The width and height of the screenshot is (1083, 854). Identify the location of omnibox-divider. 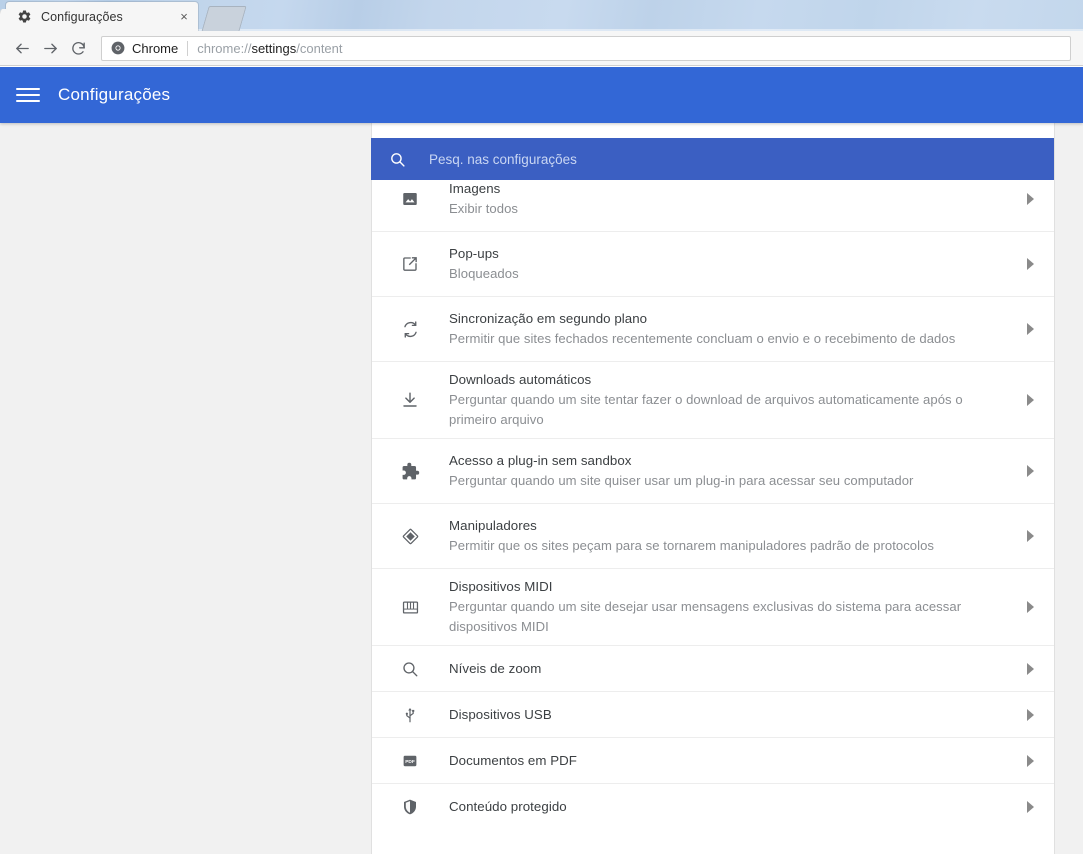
(188, 48).